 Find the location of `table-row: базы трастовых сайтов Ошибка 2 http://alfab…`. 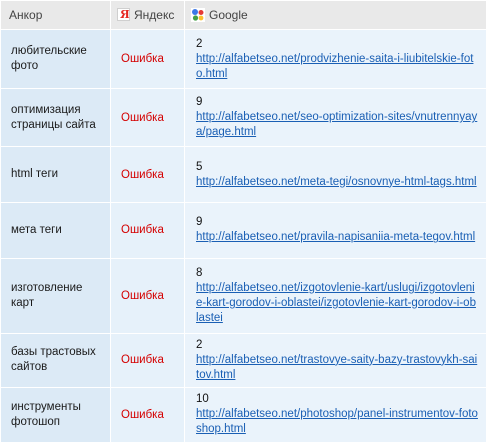

table-row: базы трастовых сайтов Ошибка 2 http://alfab… is located at coordinates (243, 360).